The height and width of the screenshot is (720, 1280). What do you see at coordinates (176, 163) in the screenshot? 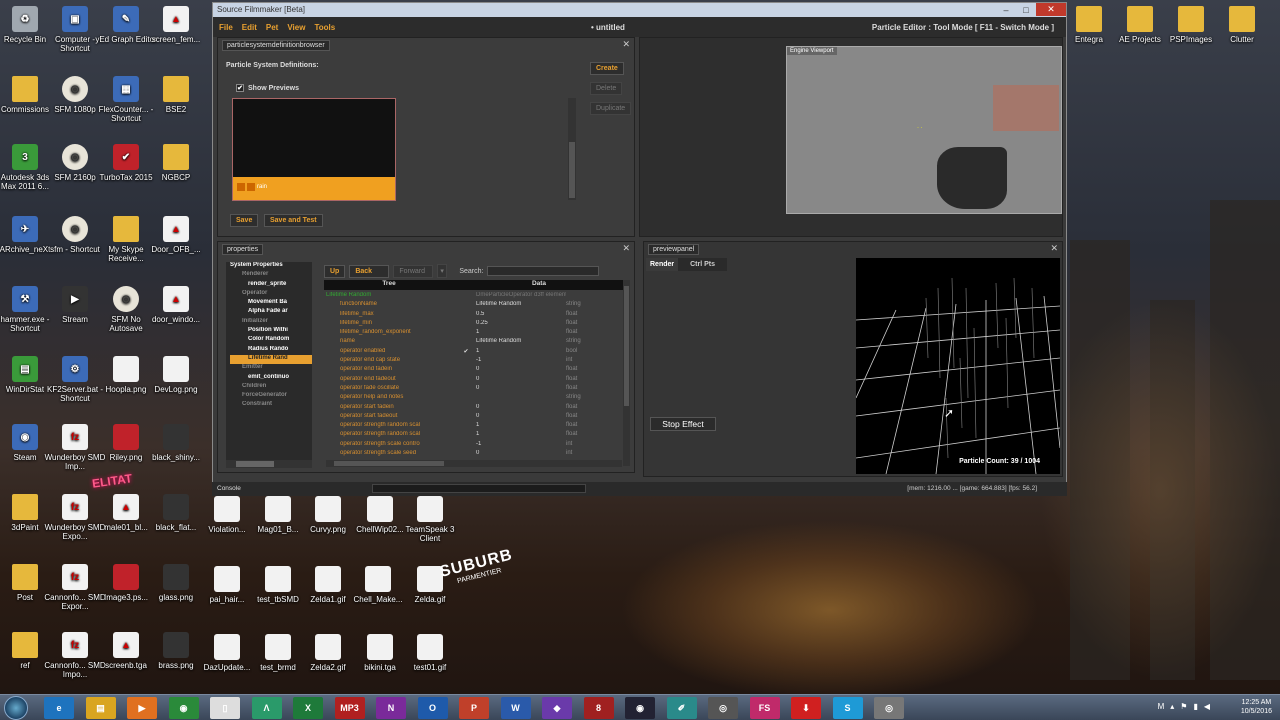
I see `desktop-icon: NGBCP` at bounding box center [176, 163].